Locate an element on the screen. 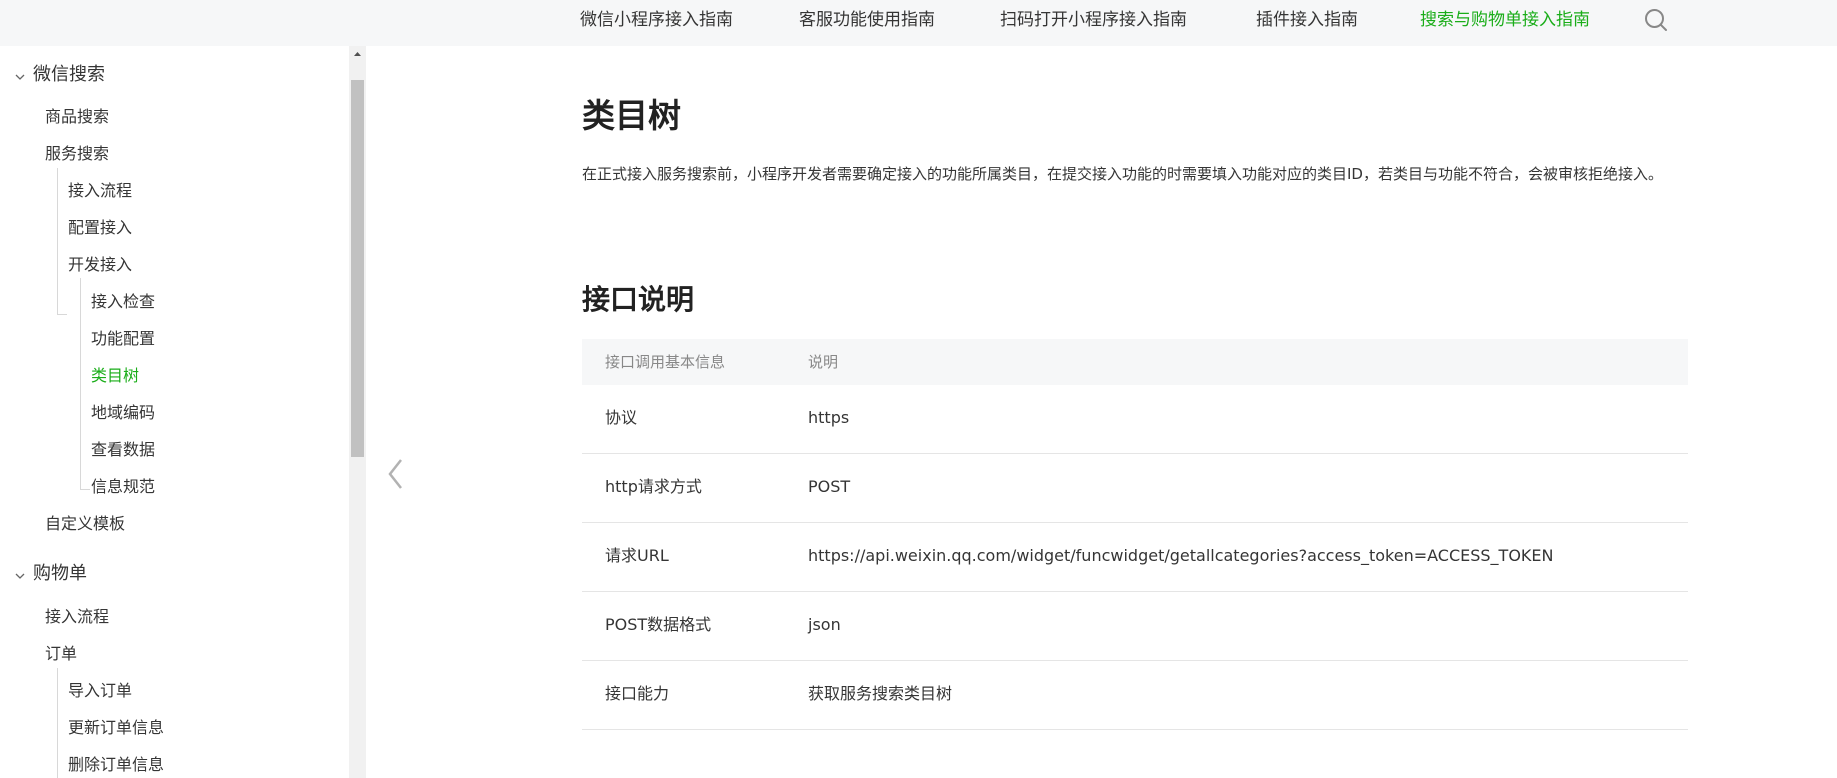 This screenshot has width=1837, height=778. sidebar-item-feature-config: 功能配置 is located at coordinates (123, 339).